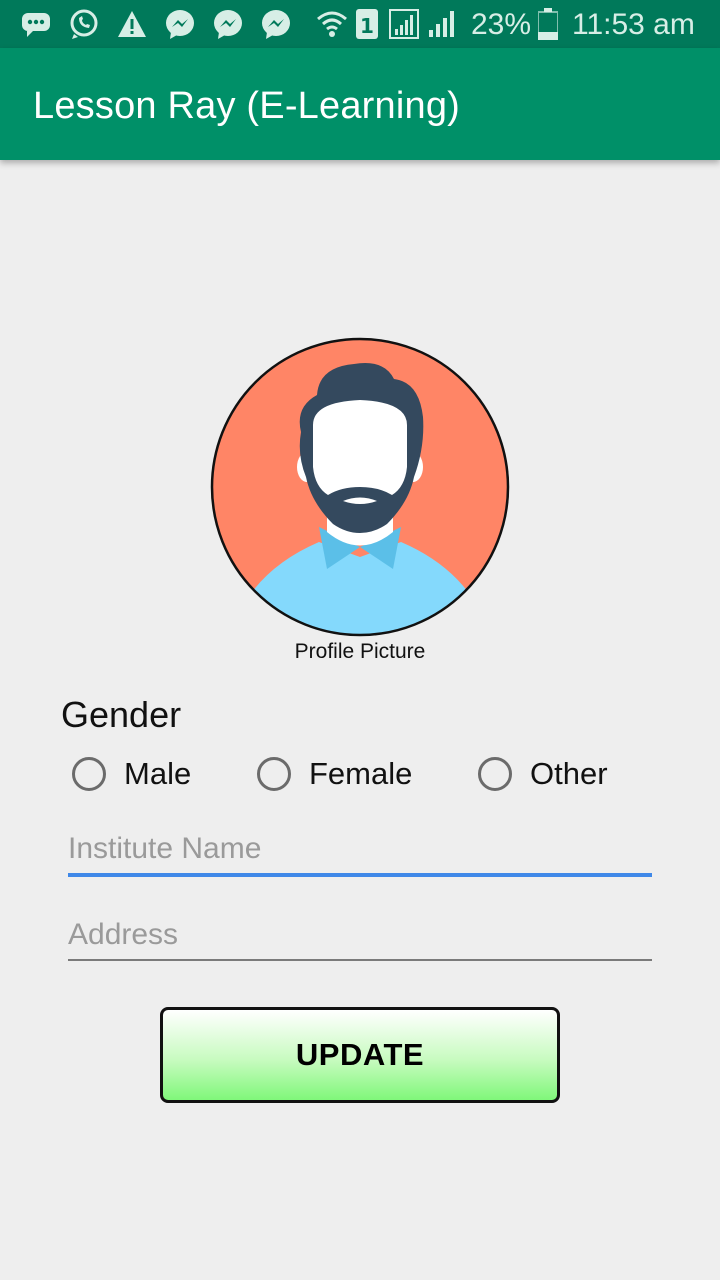 Image resolution: width=720 pixels, height=1280 pixels. What do you see at coordinates (360, 651) in the screenshot?
I see `profile-picture-caption: Profile Picture` at bounding box center [360, 651].